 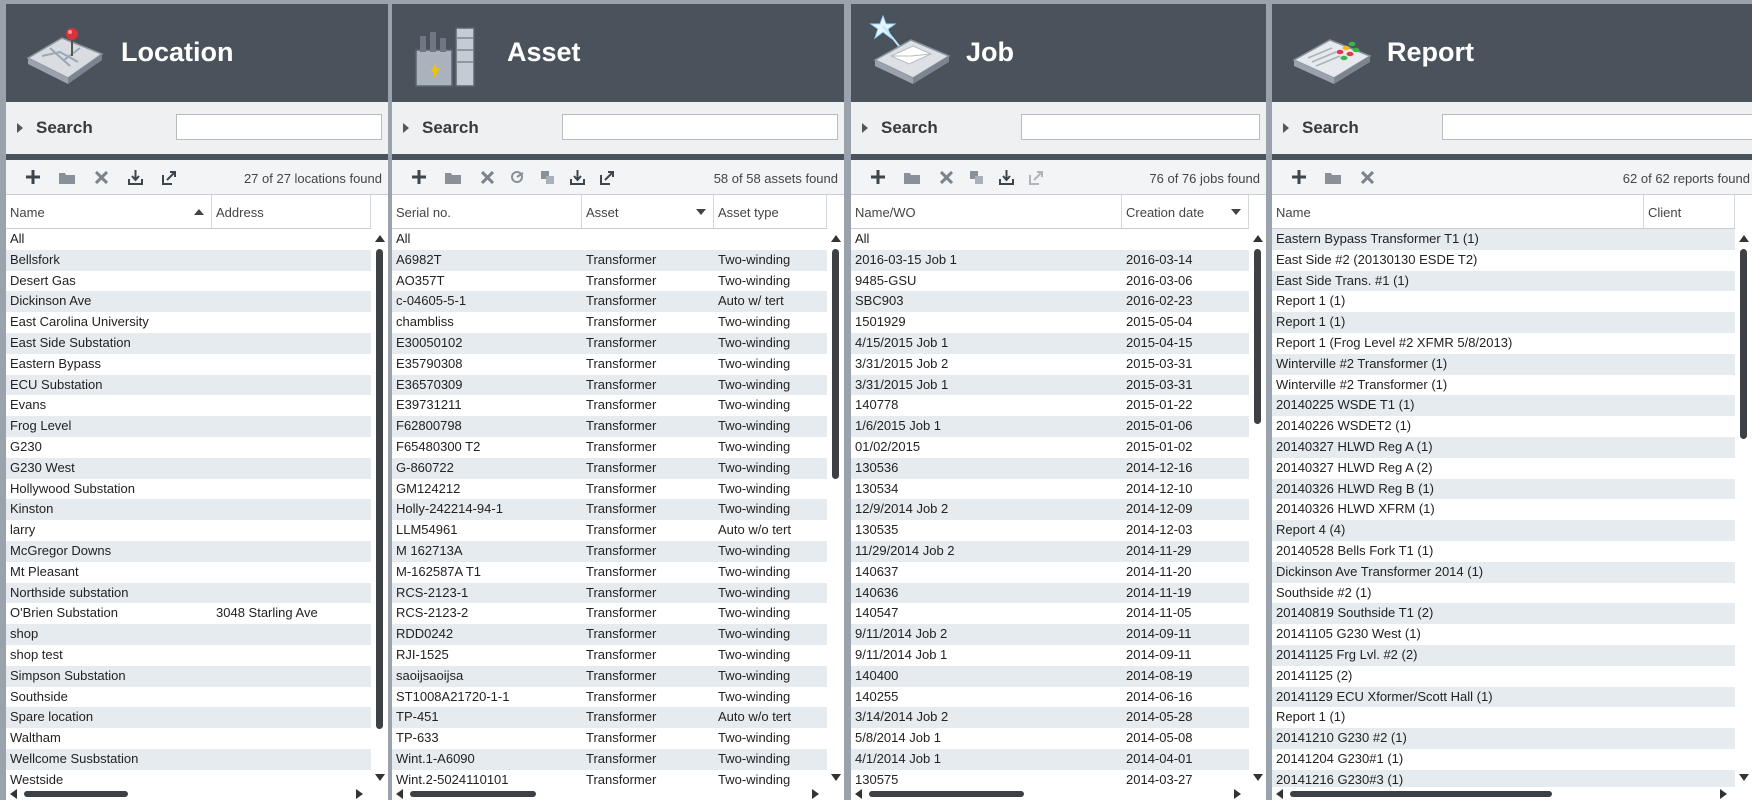 What do you see at coordinates (1050, 613) in the screenshot?
I see `table-row: 140547 2014-11-05` at bounding box center [1050, 613].